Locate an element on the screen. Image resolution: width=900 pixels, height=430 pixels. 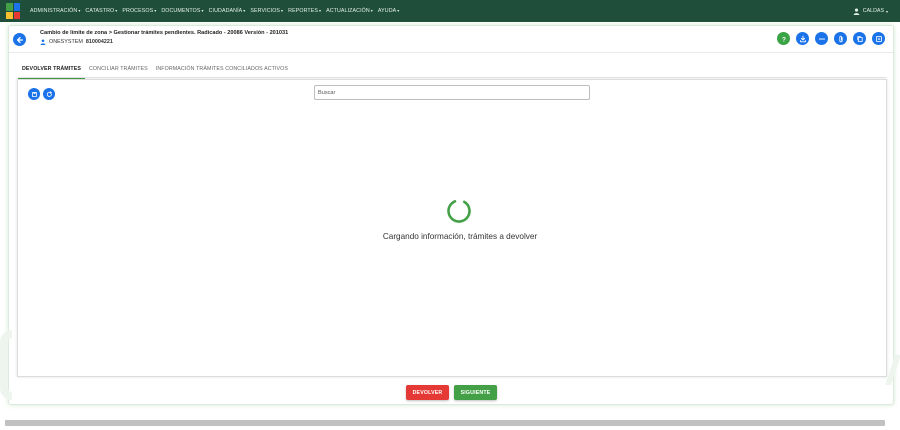
header-divider is located at coordinates (451, 52).